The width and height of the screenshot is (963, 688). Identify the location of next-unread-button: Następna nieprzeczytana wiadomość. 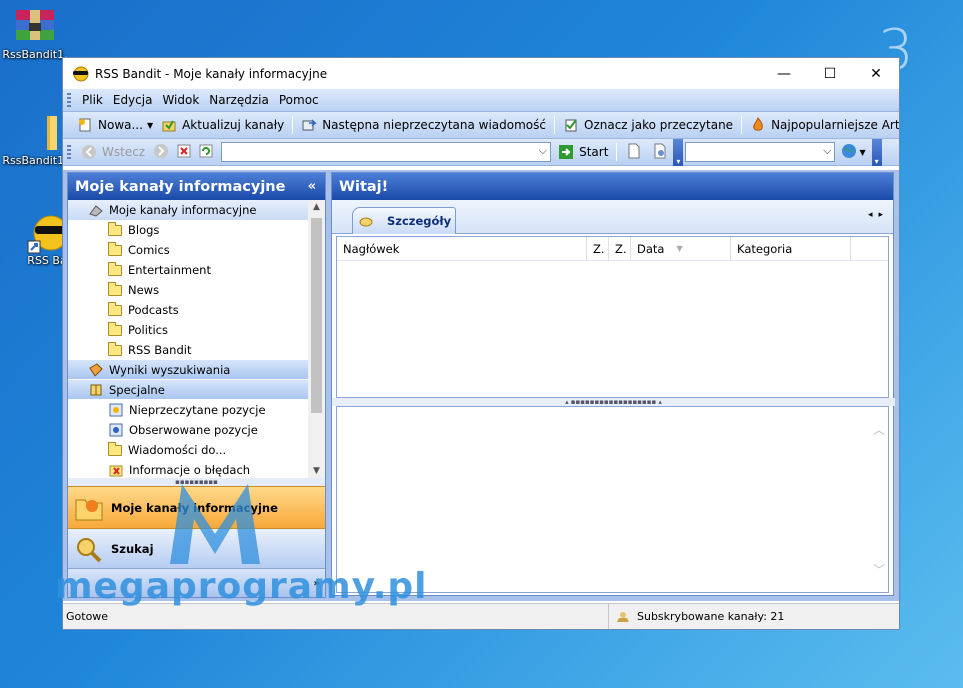
(423, 125).